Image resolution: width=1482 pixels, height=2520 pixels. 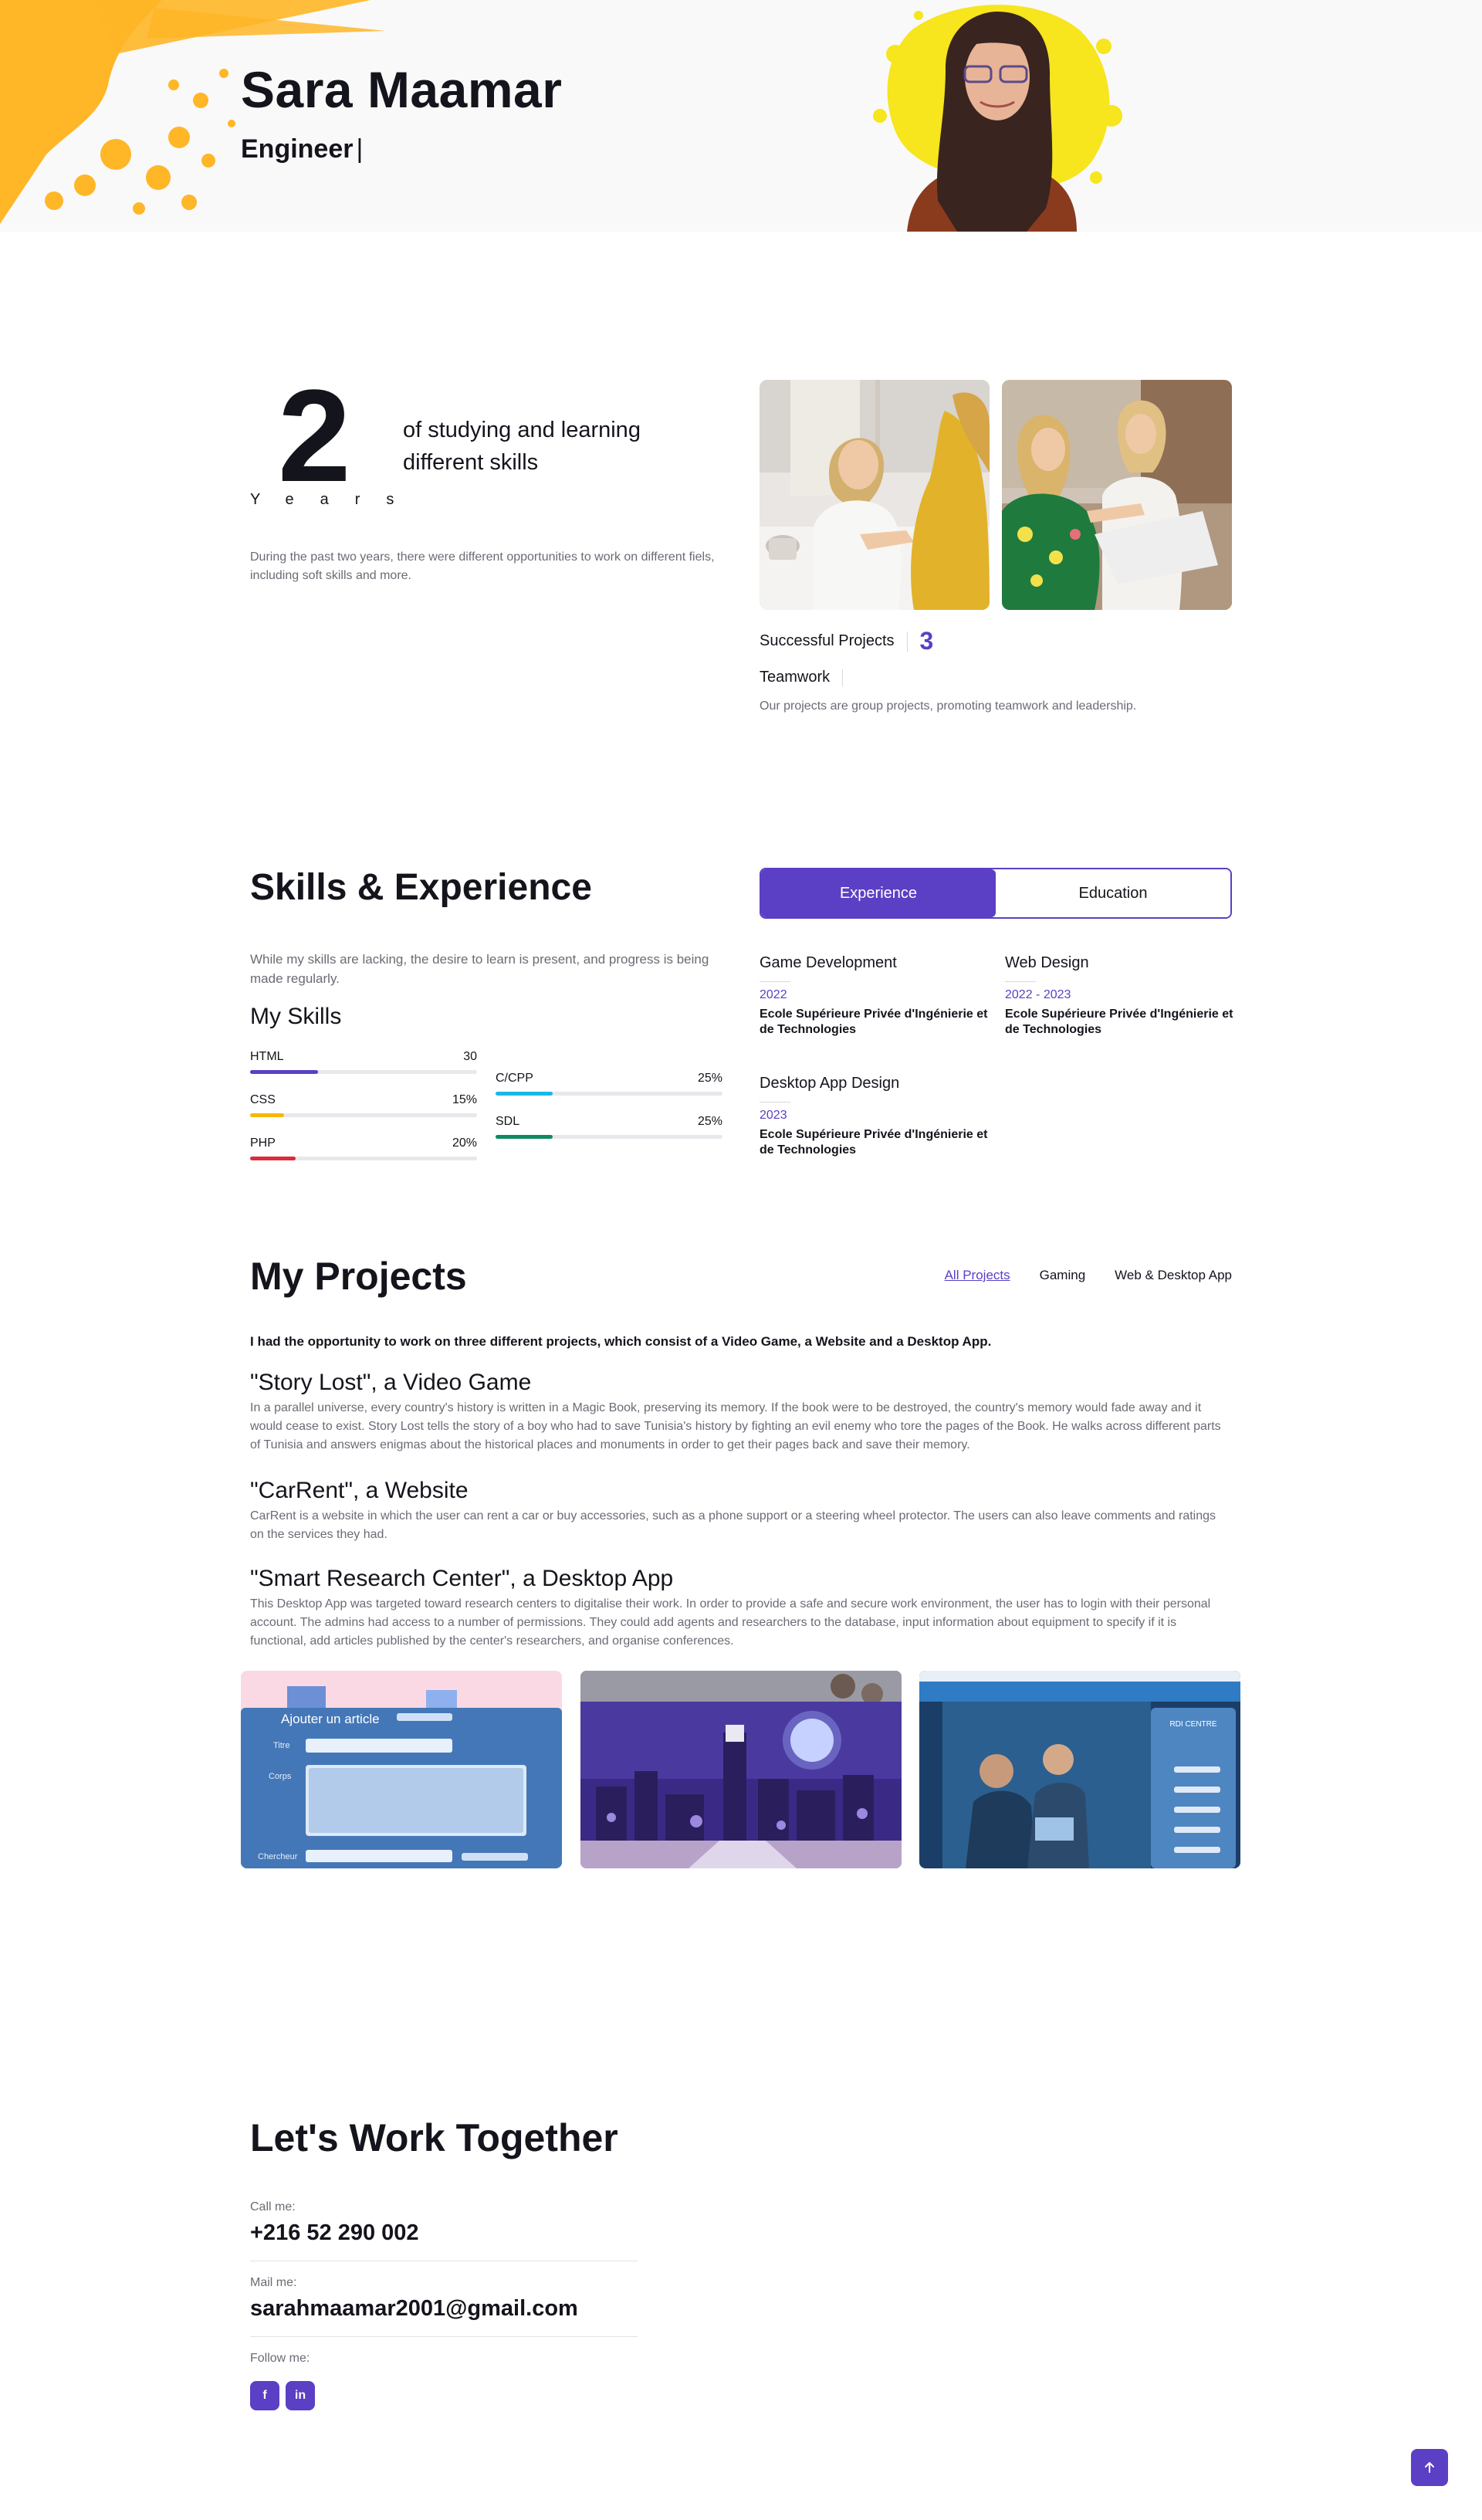 I want to click on skill-css: CSS 15%, so click(x=363, y=1105).